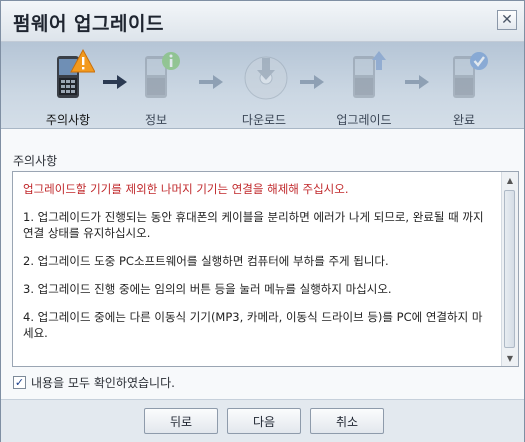 This screenshot has height=442, width=525. What do you see at coordinates (88, 24) in the screenshot?
I see `window-title: 펌웨어 업그레이드` at bounding box center [88, 24].